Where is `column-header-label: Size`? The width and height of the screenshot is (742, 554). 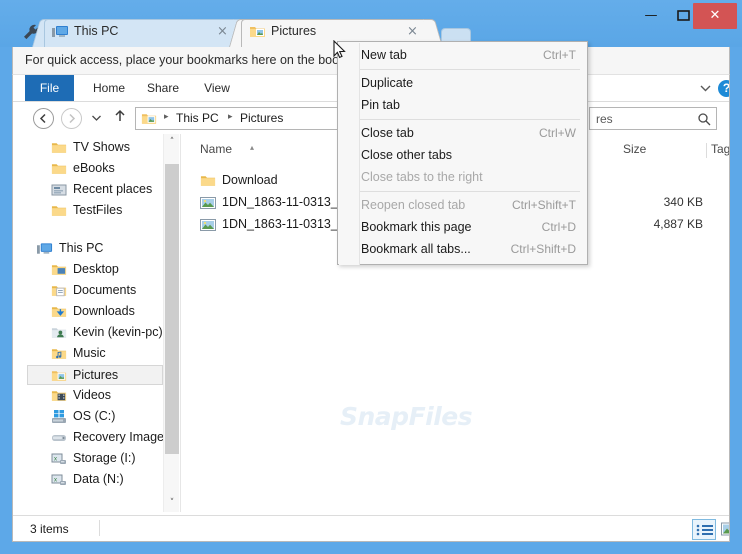 column-header-label: Size is located at coordinates (635, 149).